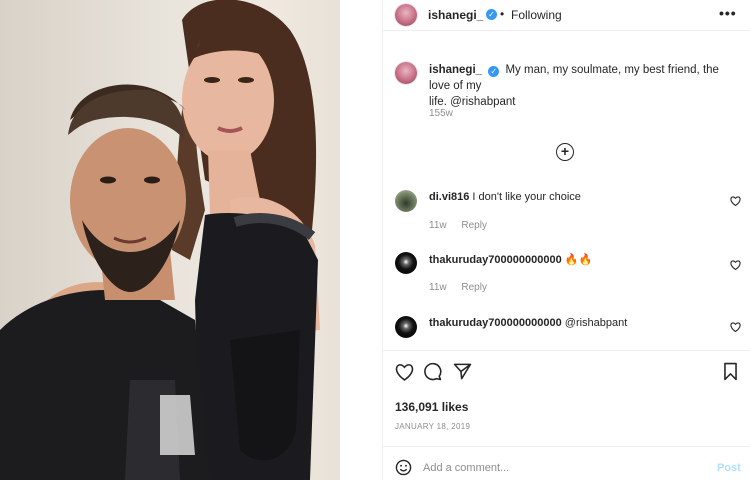  What do you see at coordinates (566, 350) in the screenshot?
I see `actions-divider` at bounding box center [566, 350].